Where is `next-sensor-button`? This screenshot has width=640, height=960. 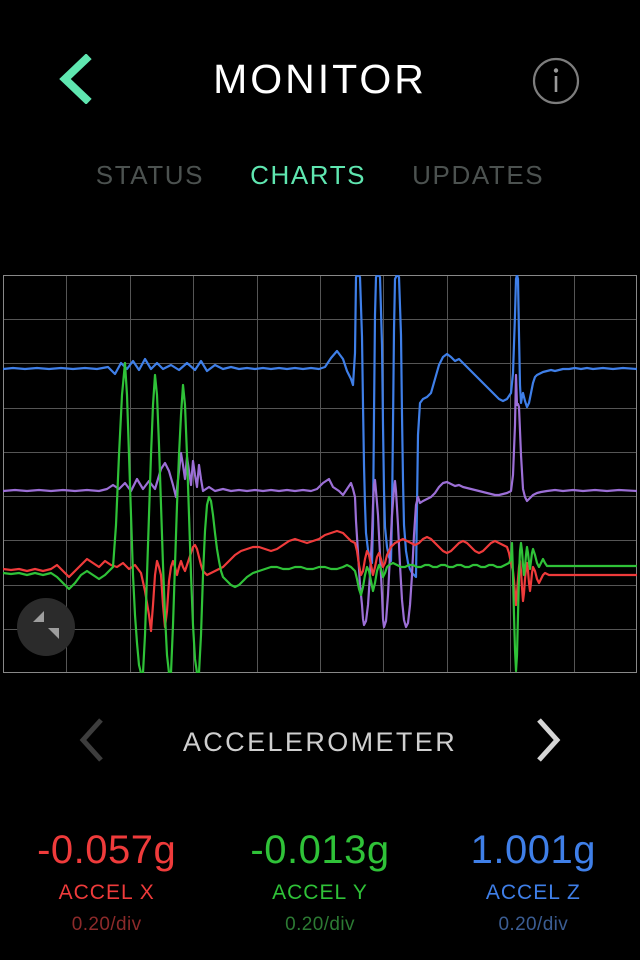 next-sensor-button is located at coordinates (548, 742).